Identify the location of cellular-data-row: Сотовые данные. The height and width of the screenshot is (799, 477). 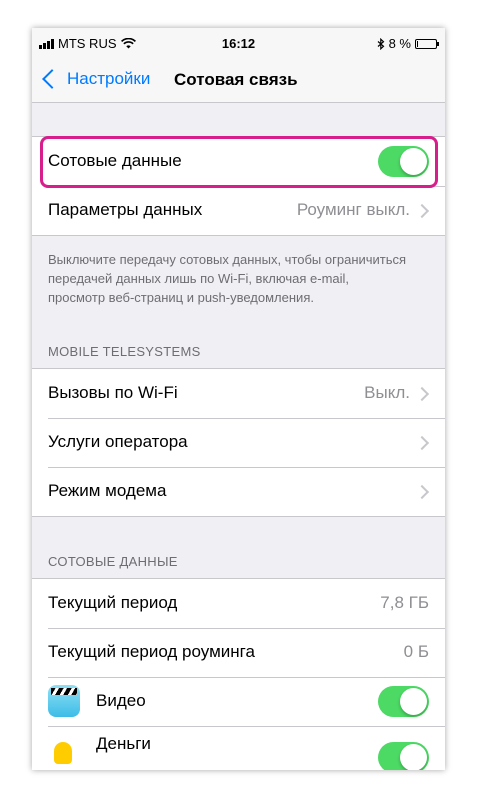
(238, 161).